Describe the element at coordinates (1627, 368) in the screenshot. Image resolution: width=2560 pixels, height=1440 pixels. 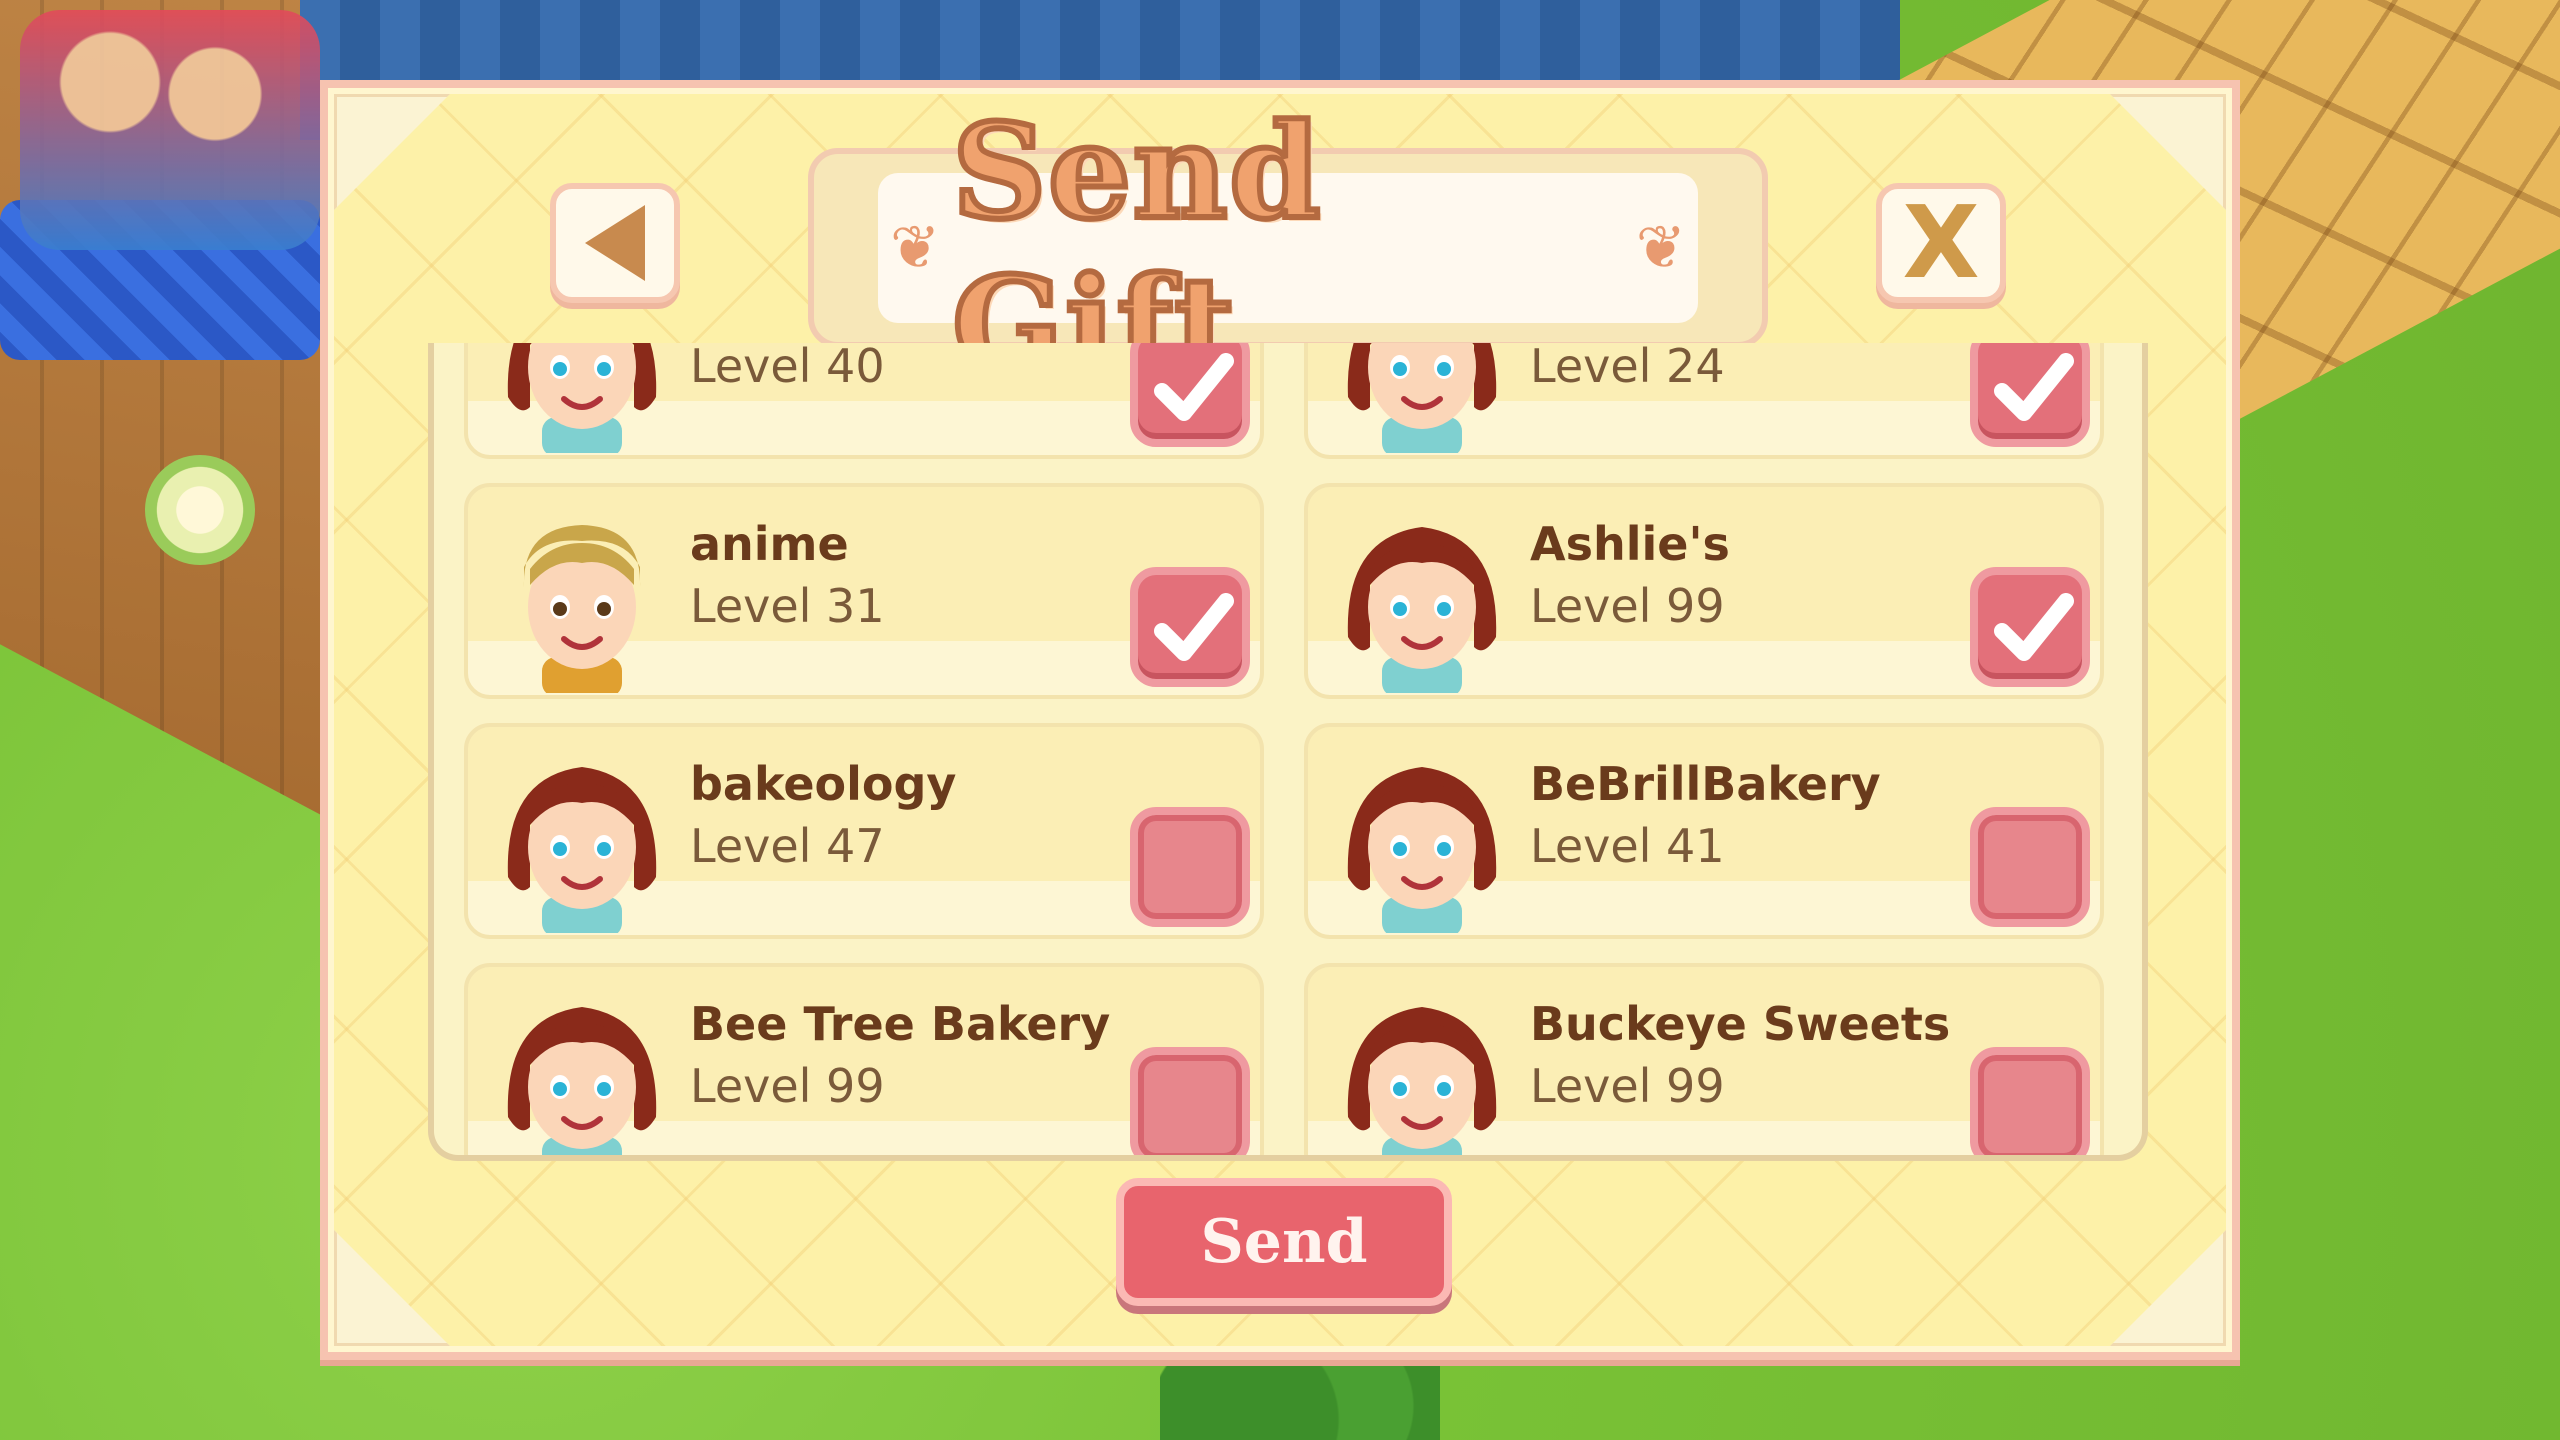
I see `friend-level: Level 24` at that location.